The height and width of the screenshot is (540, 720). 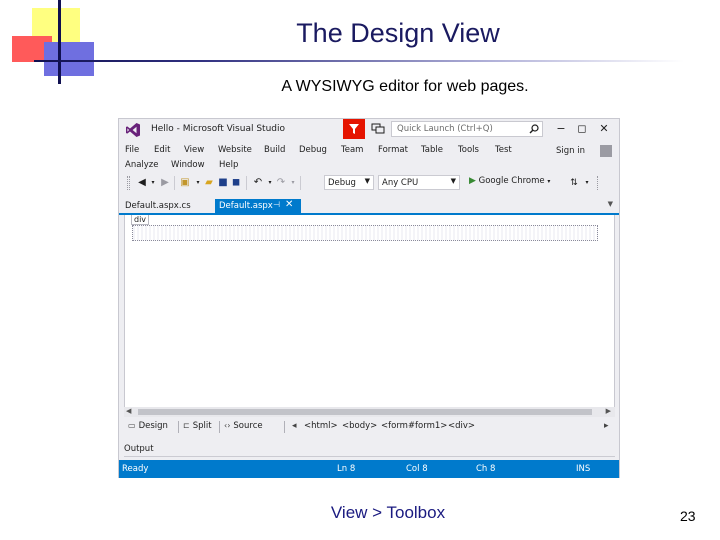 I want to click on scroll-left-icon: ◀, so click(x=128, y=411).